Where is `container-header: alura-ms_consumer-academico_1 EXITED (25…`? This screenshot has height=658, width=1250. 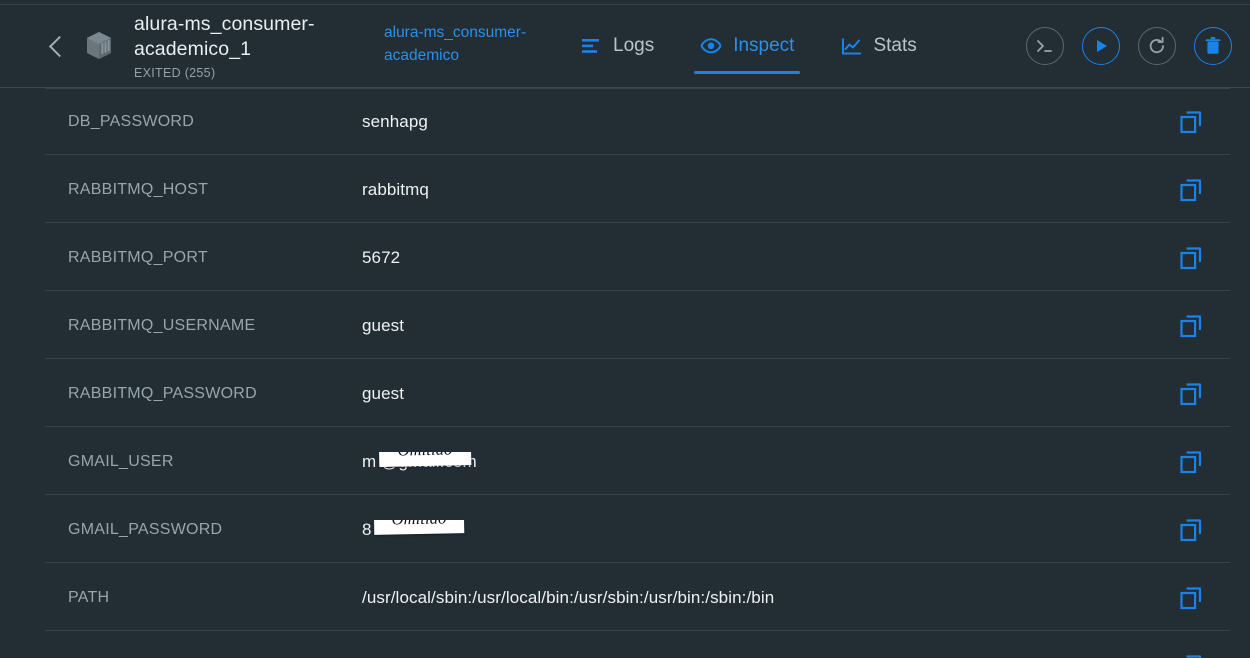
container-header: alura-ms_consumer-academico_1 EXITED (25… is located at coordinates (625, 46).